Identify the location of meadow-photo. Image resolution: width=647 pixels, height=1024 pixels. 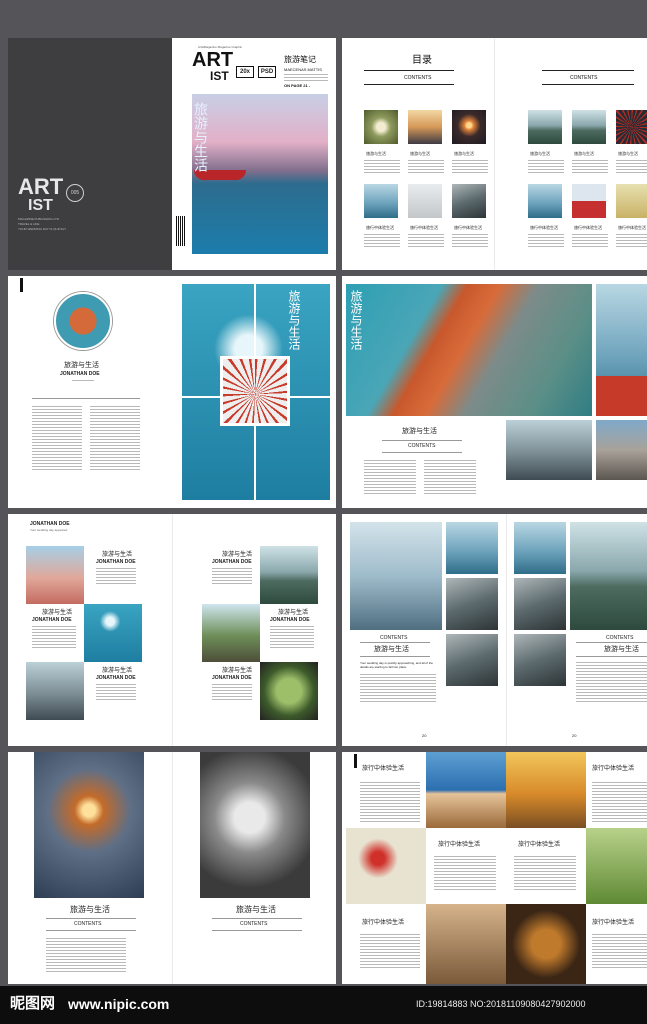
(616, 866).